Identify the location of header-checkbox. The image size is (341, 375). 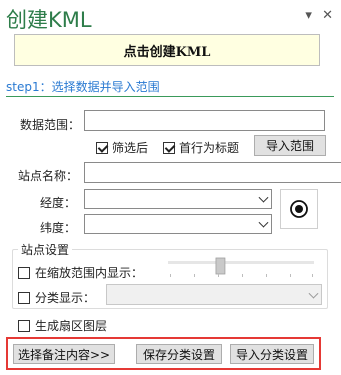
(169, 147).